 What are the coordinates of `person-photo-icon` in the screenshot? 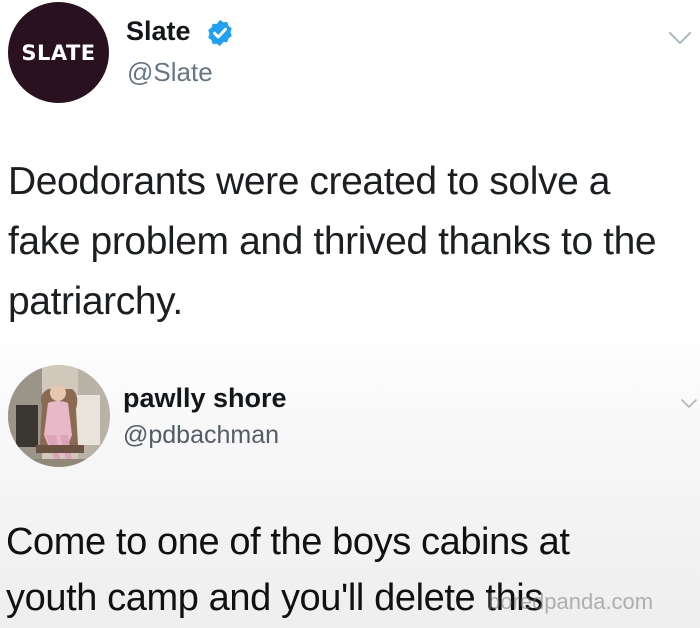 It's located at (59, 416).